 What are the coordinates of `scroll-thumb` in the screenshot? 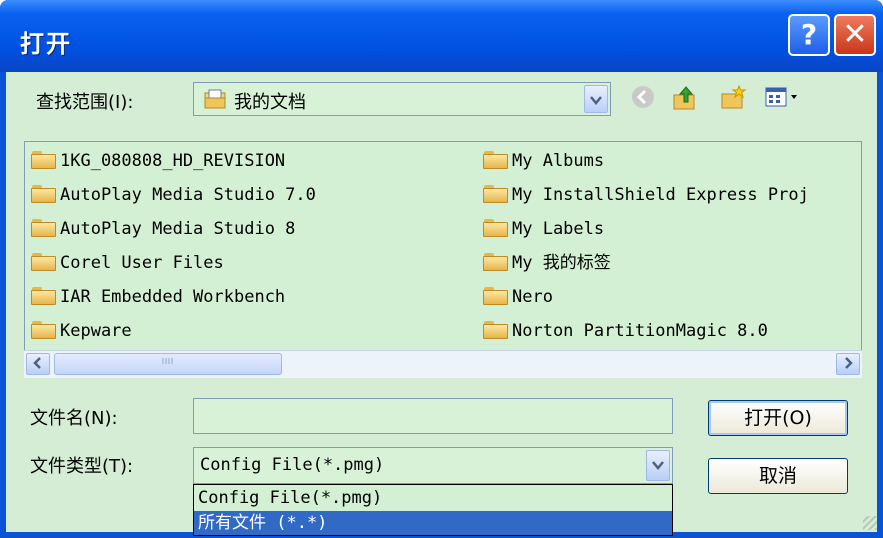 It's located at (168, 364).